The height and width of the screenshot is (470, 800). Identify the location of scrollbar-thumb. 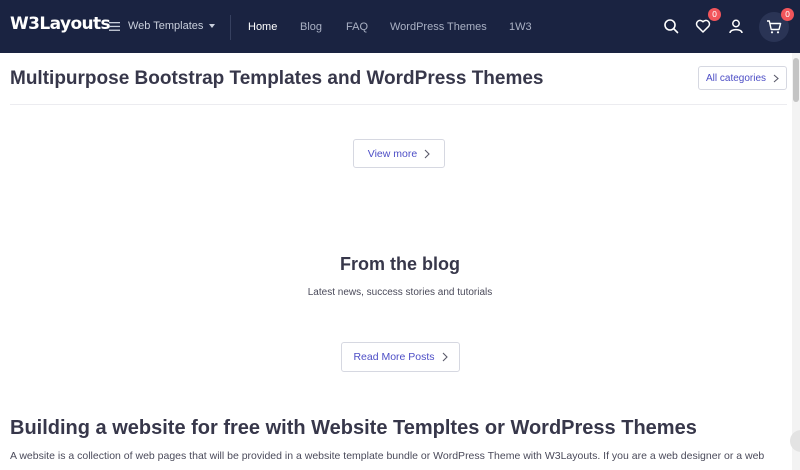
(796, 80).